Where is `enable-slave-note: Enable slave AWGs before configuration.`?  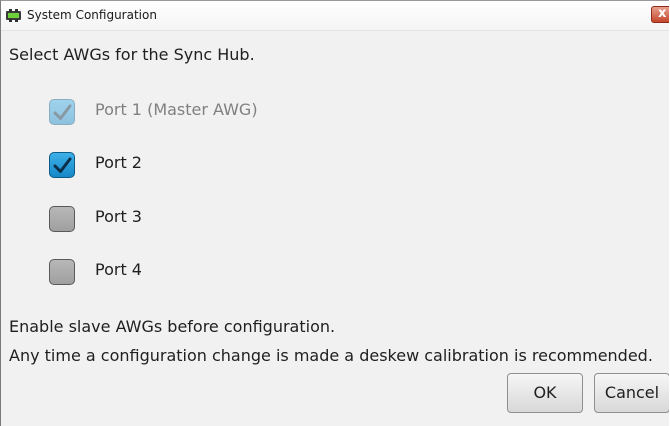 enable-slave-note: Enable slave AWGs before configuration. is located at coordinates (172, 326).